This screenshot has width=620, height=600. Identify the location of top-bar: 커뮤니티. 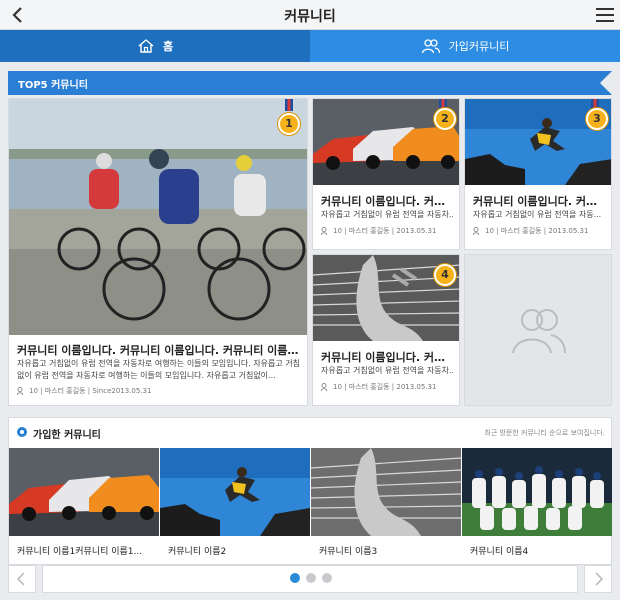
(310, 15).